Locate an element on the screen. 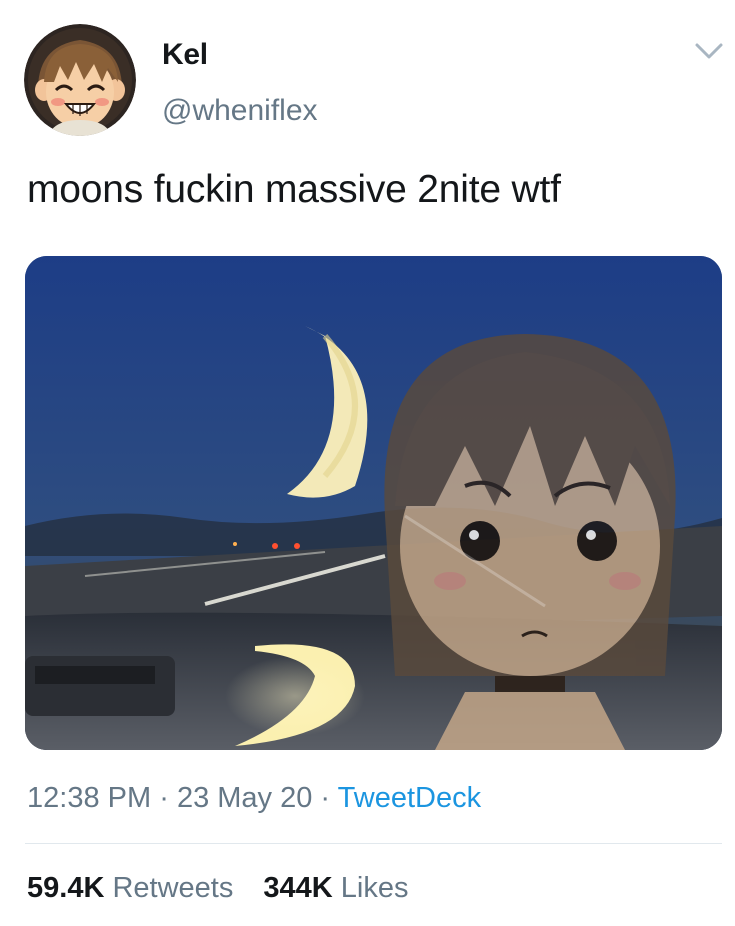 This screenshot has height=926, width=735. likes-stat: 344K Likes is located at coordinates (335, 888).